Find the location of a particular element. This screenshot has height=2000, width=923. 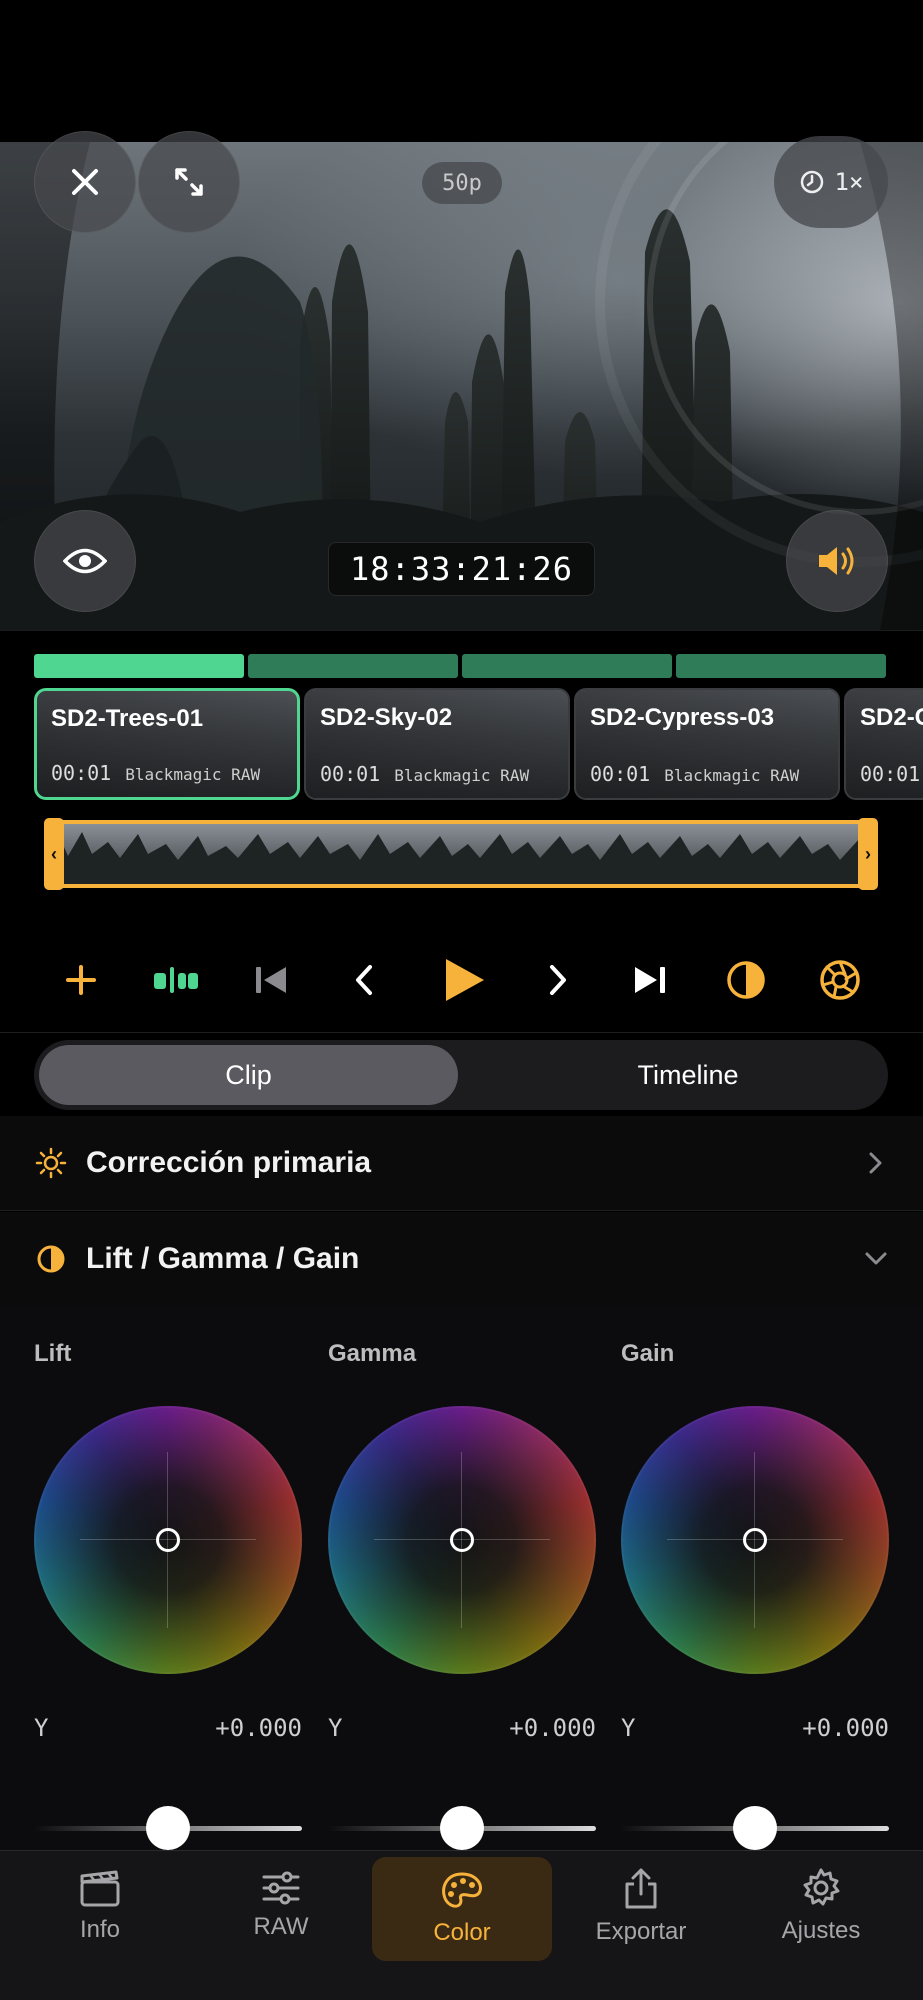

clapperboard-icon is located at coordinates (100, 1888).